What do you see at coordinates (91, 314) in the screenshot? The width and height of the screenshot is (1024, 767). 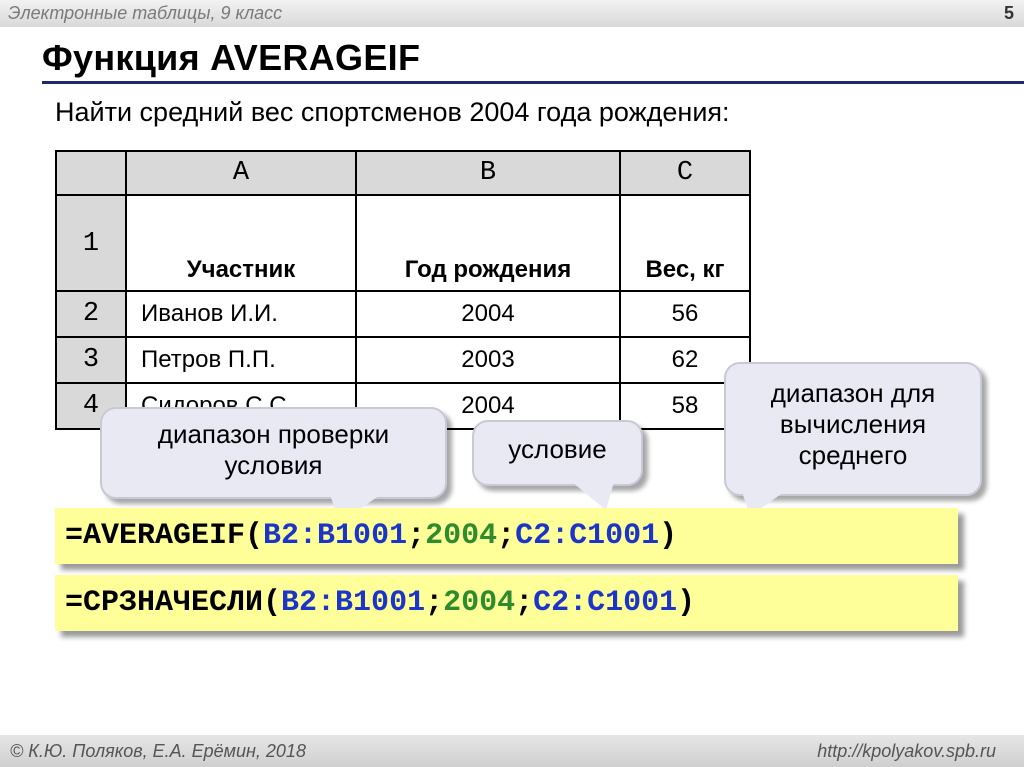 I see `row-header: 2` at bounding box center [91, 314].